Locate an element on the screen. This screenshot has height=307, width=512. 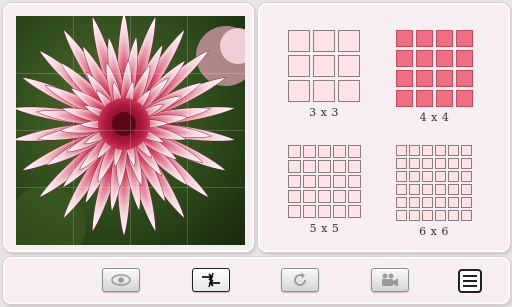
swap-button is located at coordinates (211, 280).